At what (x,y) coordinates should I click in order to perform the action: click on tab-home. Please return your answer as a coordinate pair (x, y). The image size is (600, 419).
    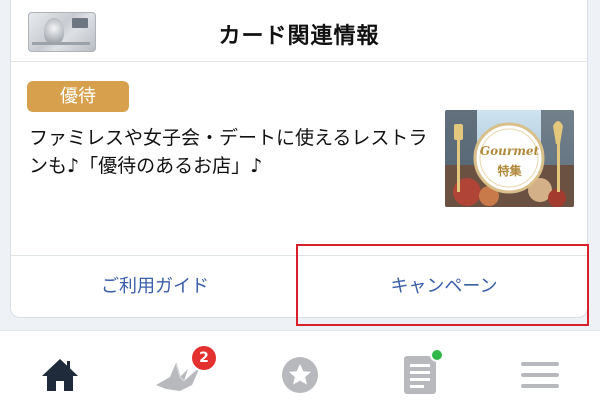
    Looking at the image, I should click on (60, 375).